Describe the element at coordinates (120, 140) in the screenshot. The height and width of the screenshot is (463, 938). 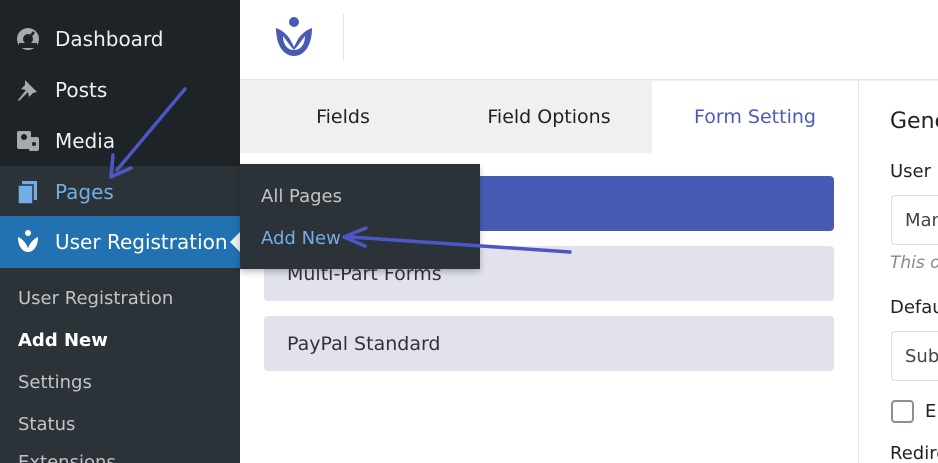
I see `menu-item-media: Media` at that location.